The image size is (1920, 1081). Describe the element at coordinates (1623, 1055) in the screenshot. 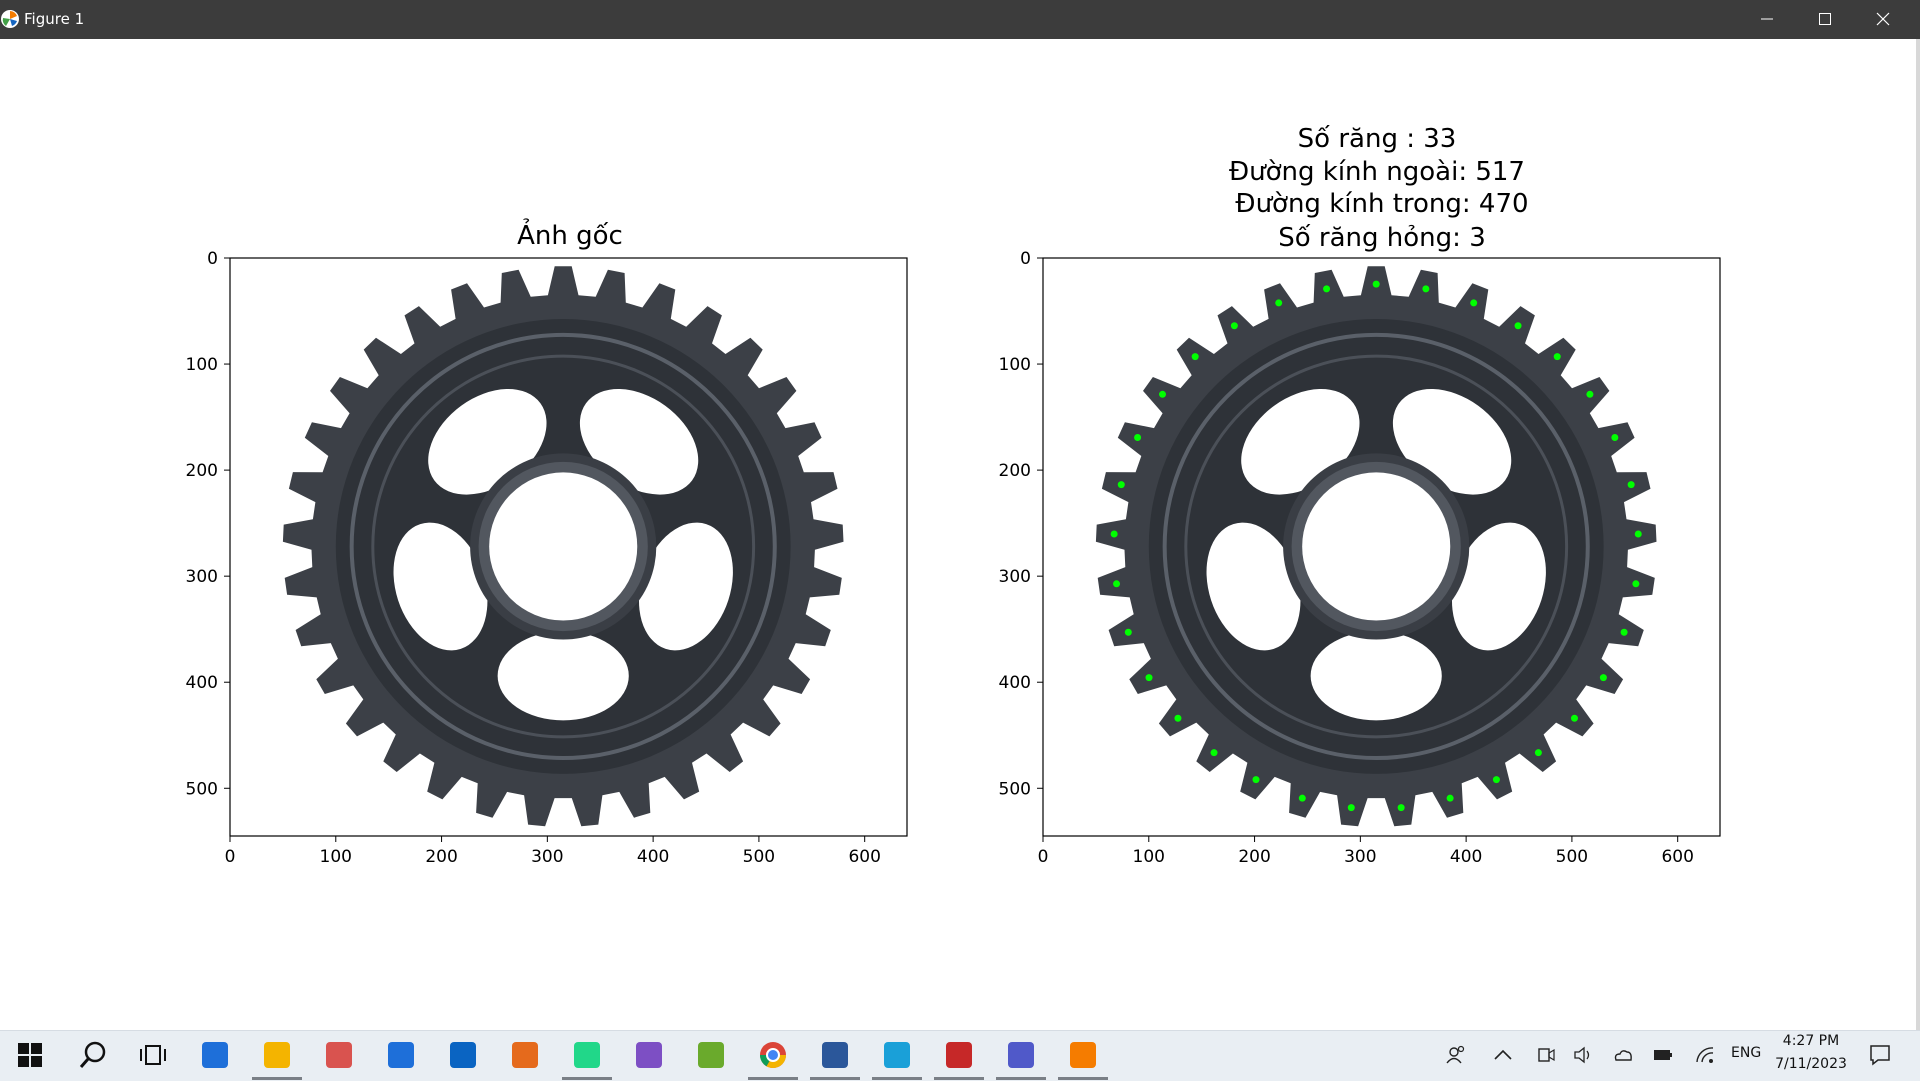

I see `onedrive-icon` at that location.